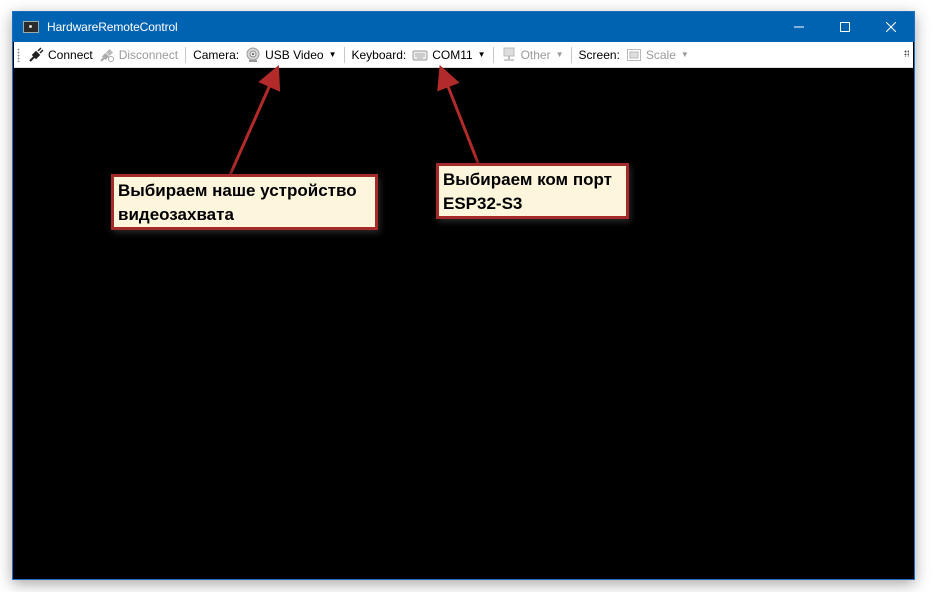 This screenshot has height=592, width=934. Describe the element at coordinates (527, 179) in the screenshot. I see `annotation-keyboard-line1: Выбираем ком порт` at that location.